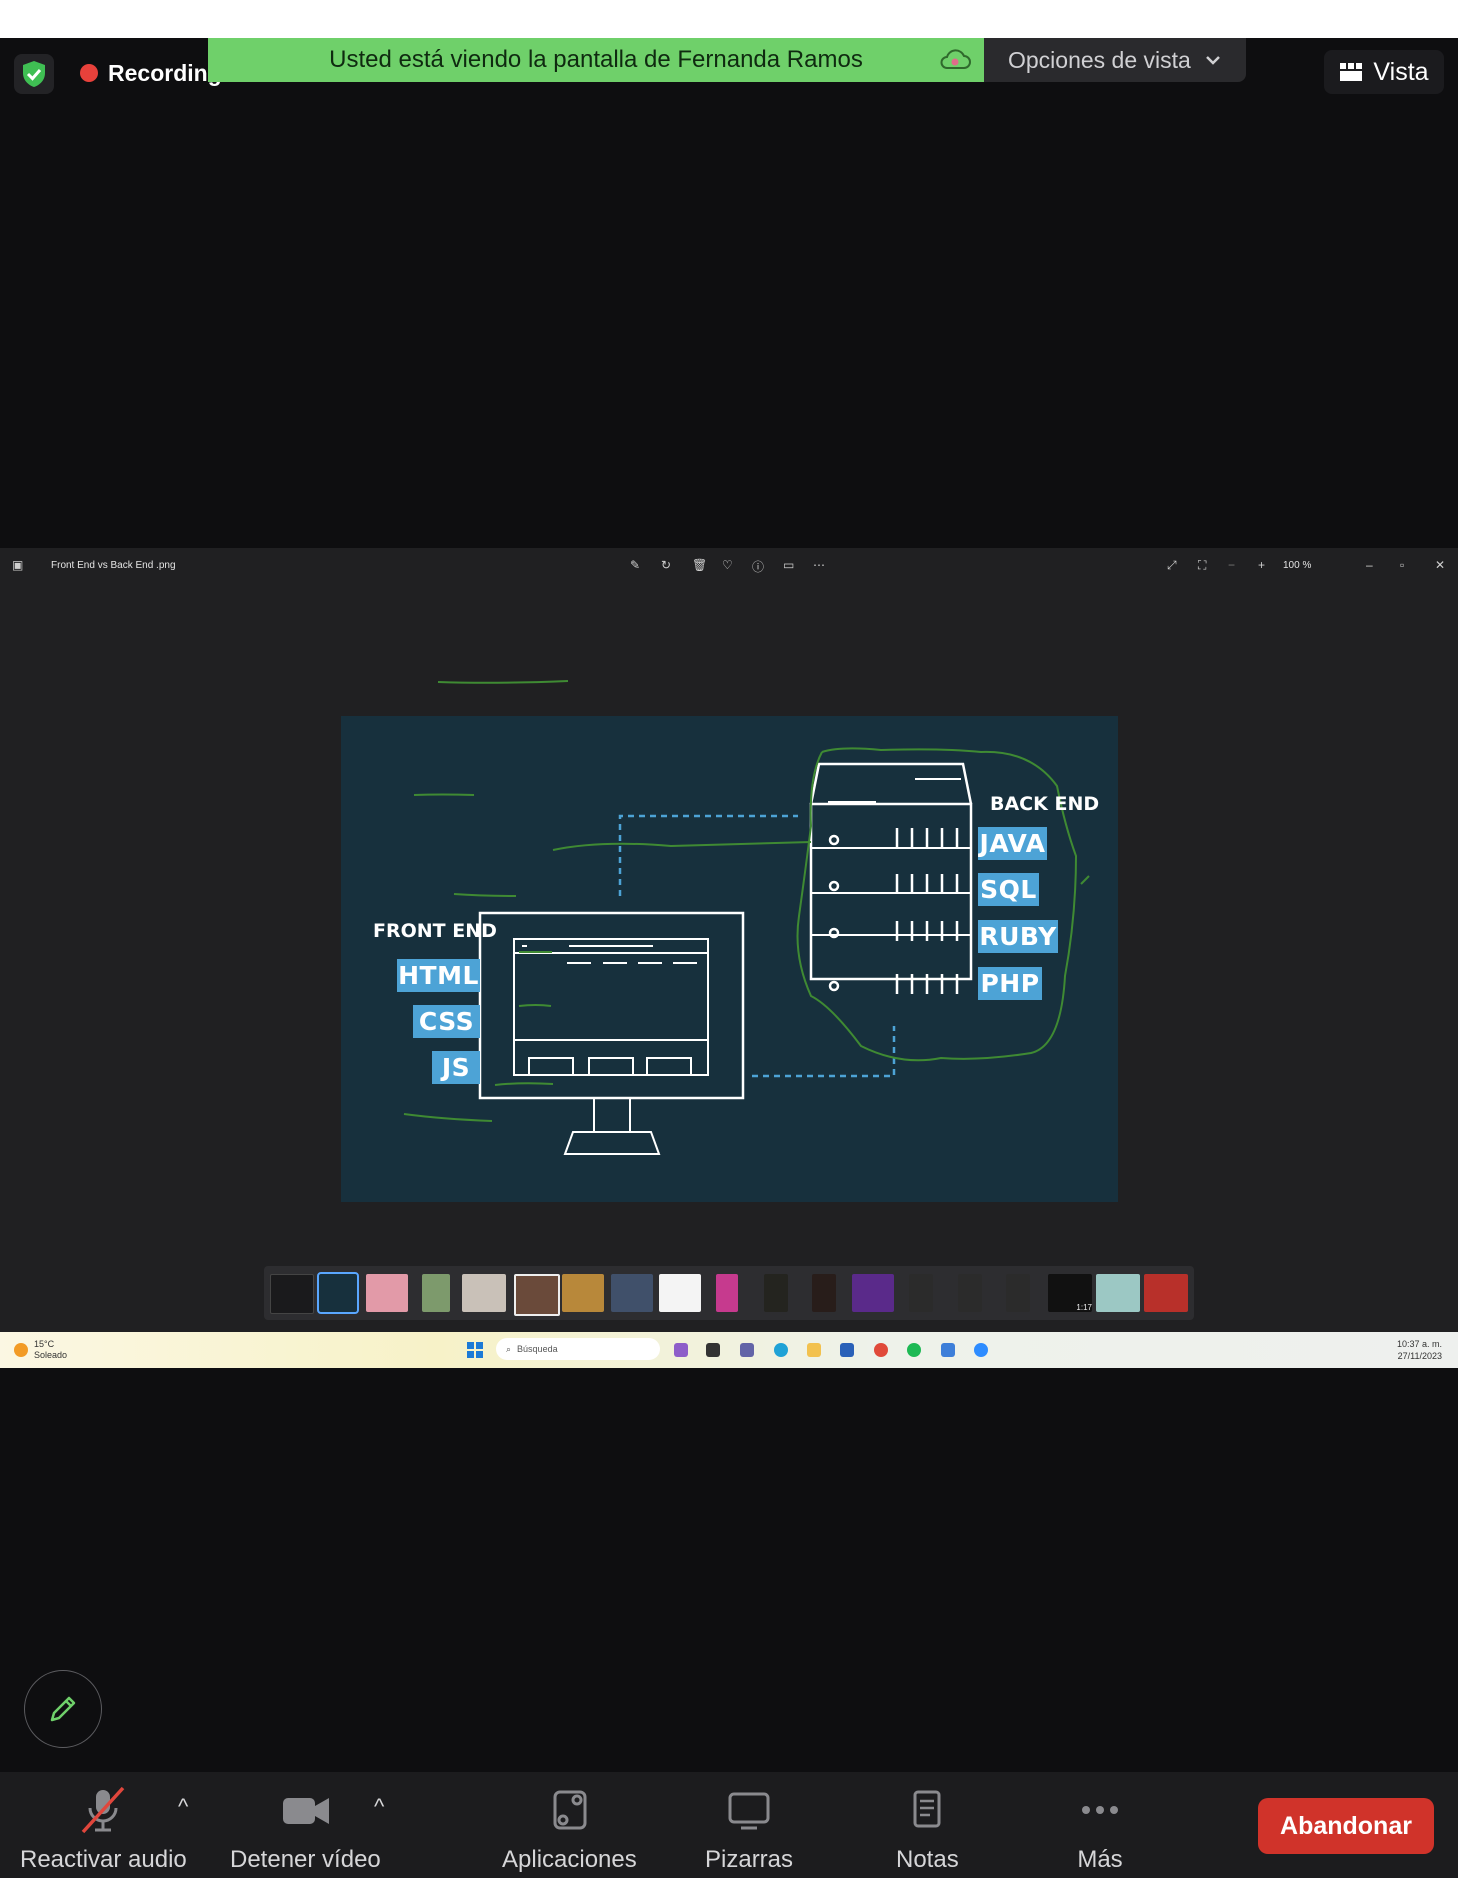  What do you see at coordinates (570, 1810) in the screenshot?
I see `apps-icon` at bounding box center [570, 1810].